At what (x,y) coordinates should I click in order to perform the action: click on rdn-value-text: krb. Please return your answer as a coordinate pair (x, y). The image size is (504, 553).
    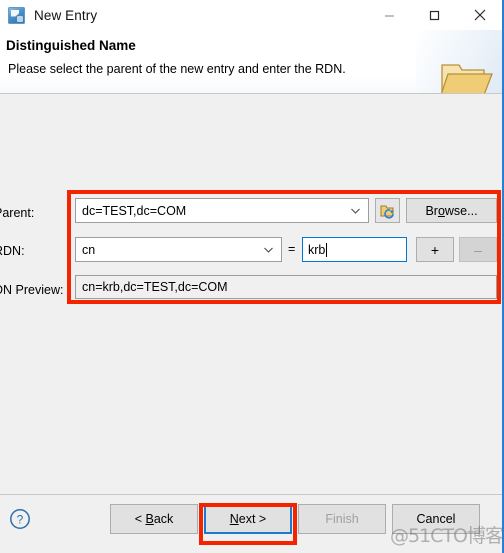
    Looking at the image, I should click on (317, 249).